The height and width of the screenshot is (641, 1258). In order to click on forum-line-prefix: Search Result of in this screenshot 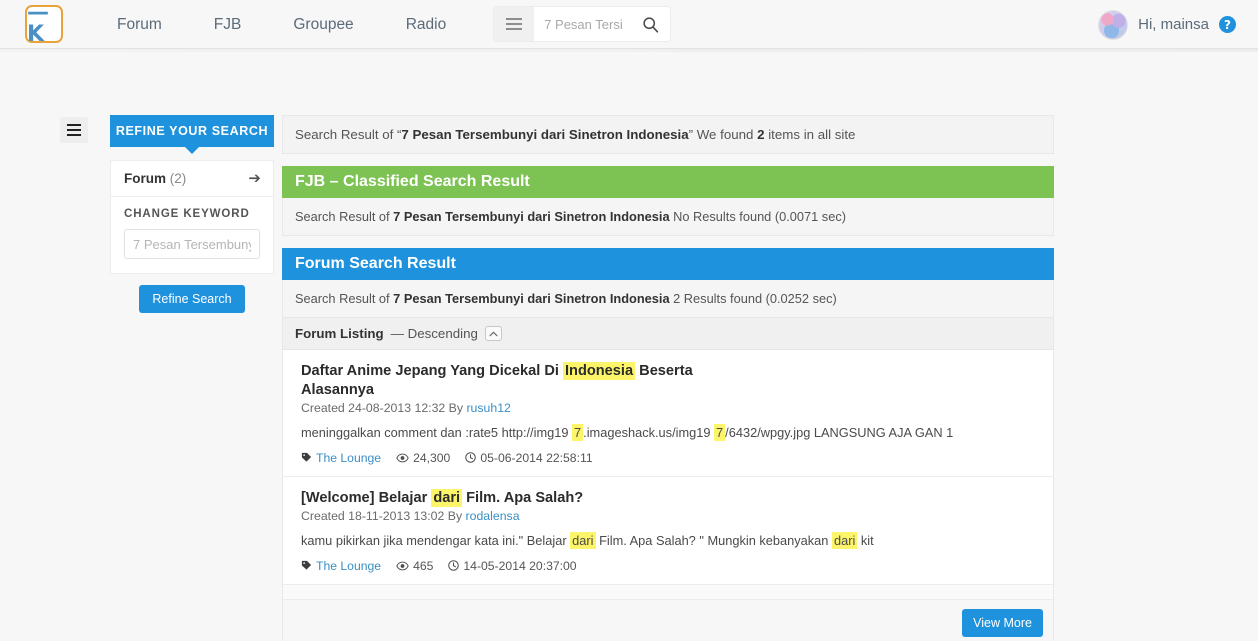, I will do `click(344, 298)`.